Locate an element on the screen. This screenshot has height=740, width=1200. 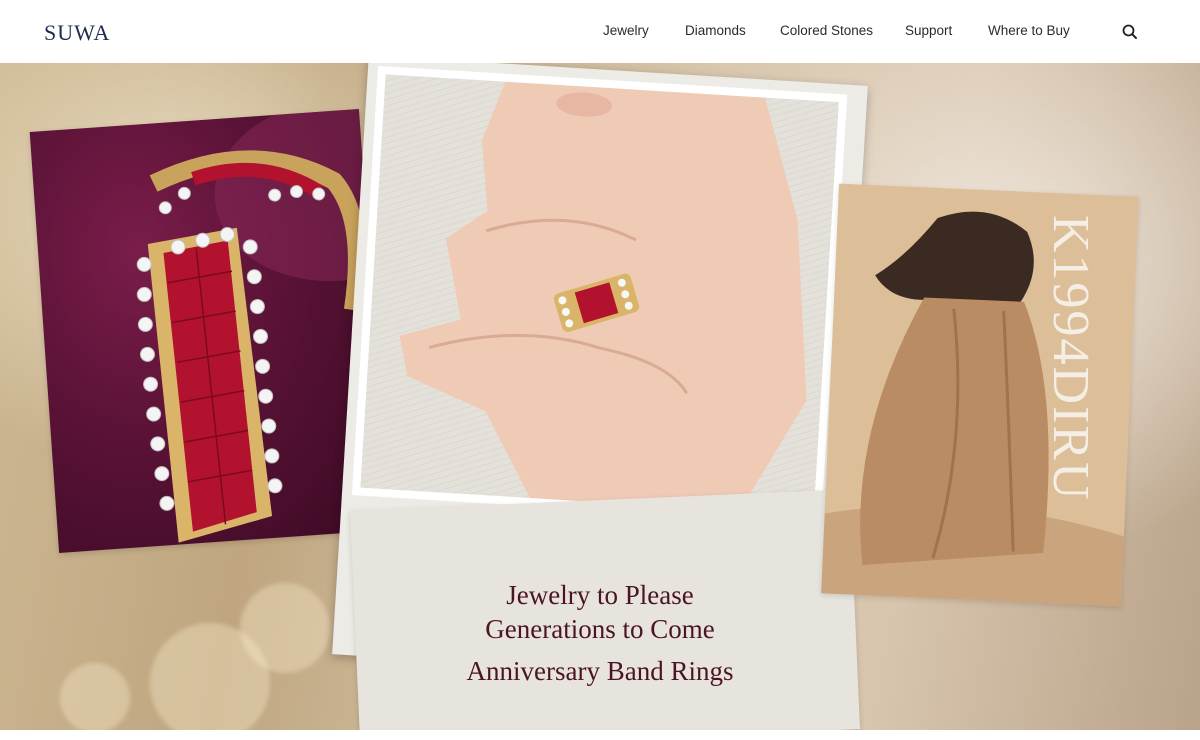
hero-headline-line-1: Jewelry to Please is located at coordinates (600, 595).